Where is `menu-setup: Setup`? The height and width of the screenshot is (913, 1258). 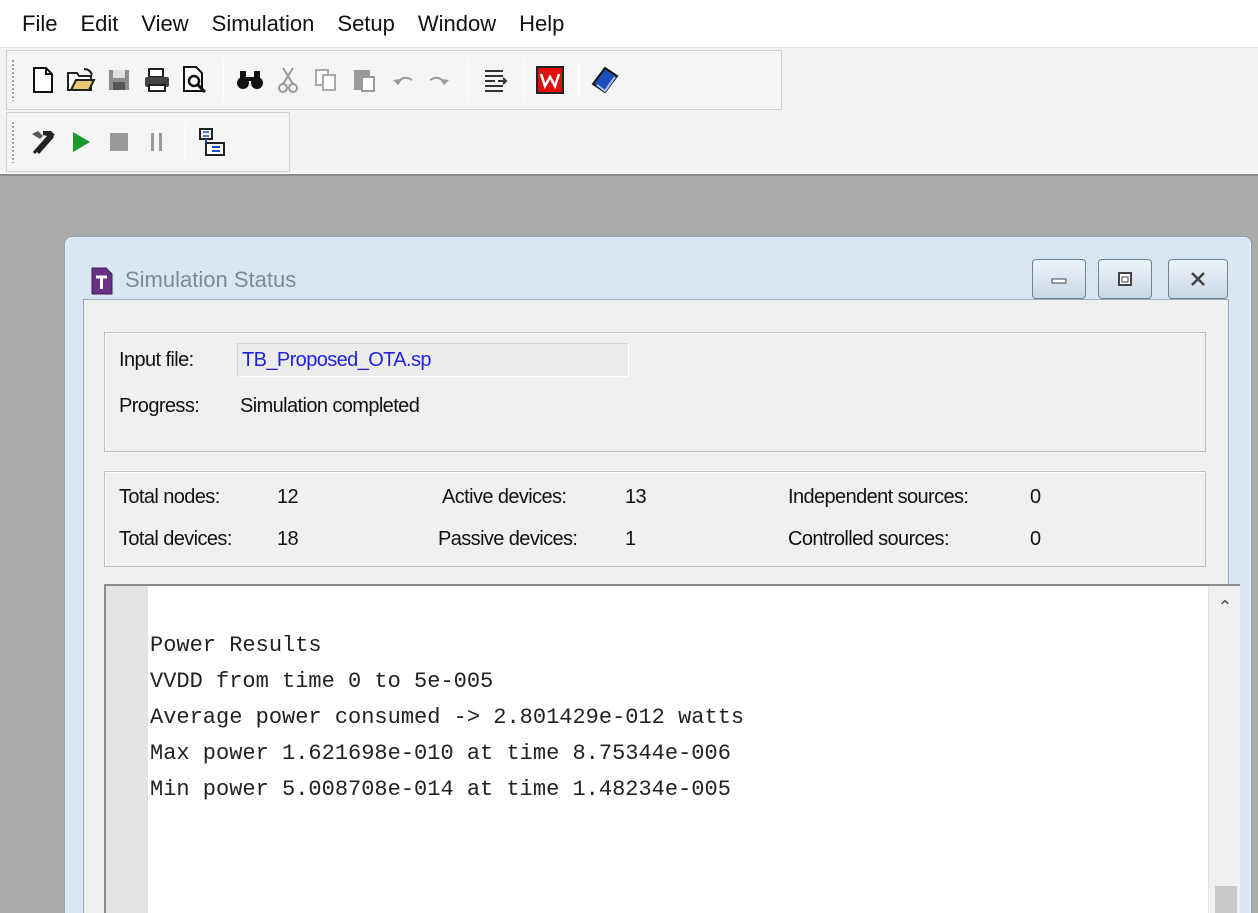 menu-setup: Setup is located at coordinates (367, 24).